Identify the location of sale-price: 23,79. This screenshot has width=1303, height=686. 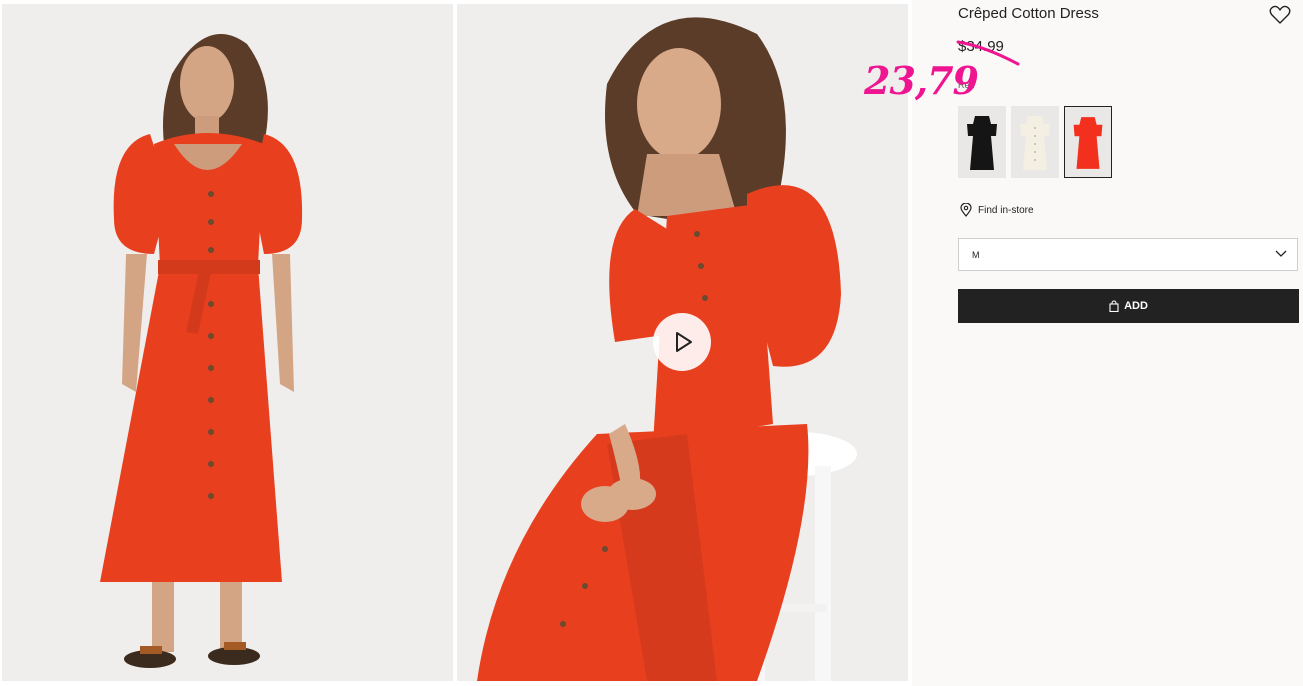
(921, 80).